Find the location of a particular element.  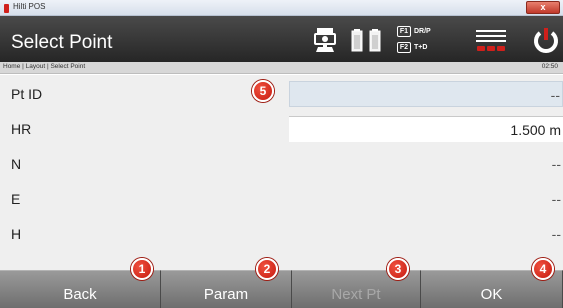

field-value: 1.500 m is located at coordinates (535, 130).